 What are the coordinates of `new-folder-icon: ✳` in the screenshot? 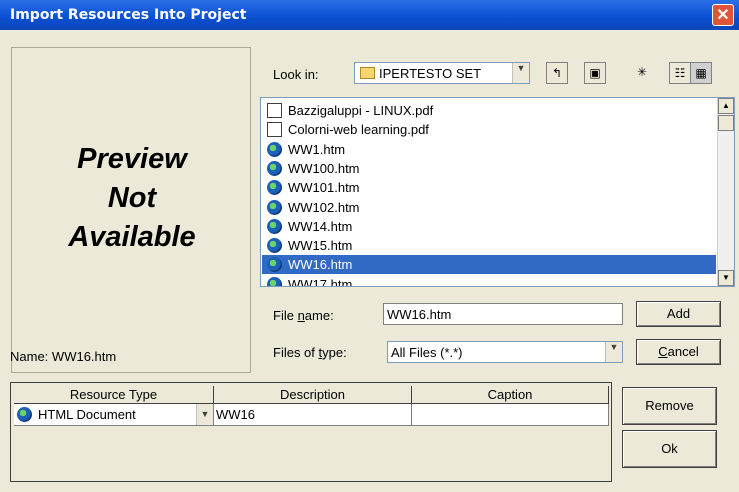 It's located at (642, 73).